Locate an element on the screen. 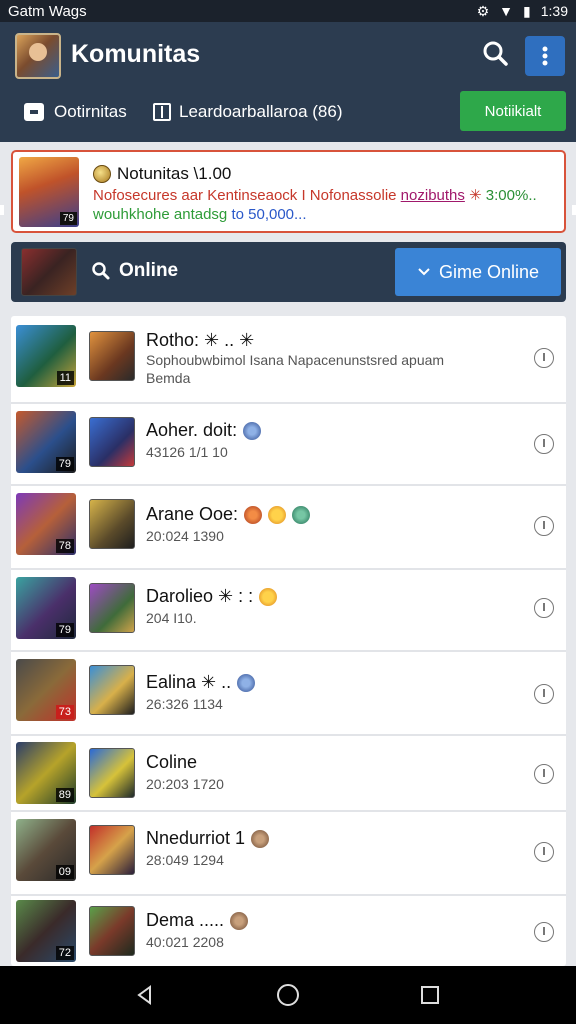 This screenshot has width=576, height=1024. online-bar: Online Gime Online is located at coordinates (288, 272).